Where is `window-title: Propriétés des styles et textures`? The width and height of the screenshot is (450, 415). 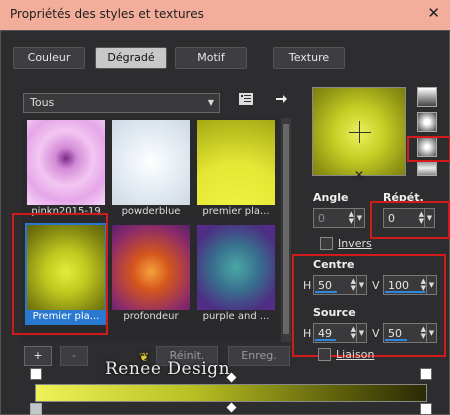 window-title: Propriétés des styles et textures is located at coordinates (107, 14).